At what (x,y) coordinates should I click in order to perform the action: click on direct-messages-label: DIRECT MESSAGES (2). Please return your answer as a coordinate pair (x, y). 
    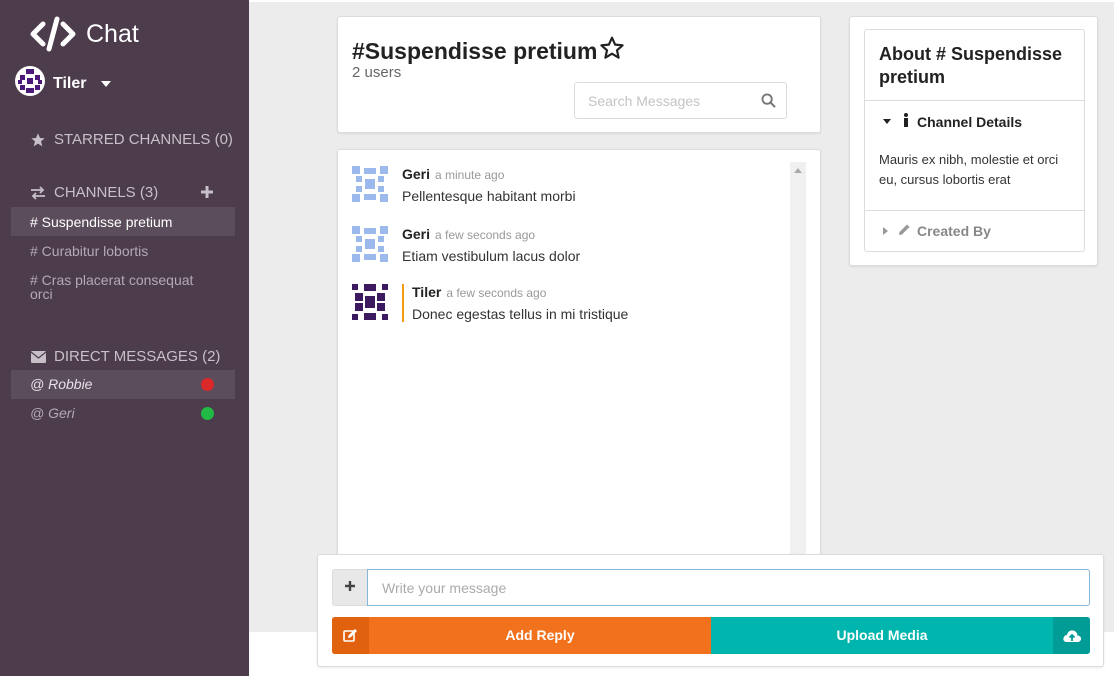
    Looking at the image, I should click on (137, 356).